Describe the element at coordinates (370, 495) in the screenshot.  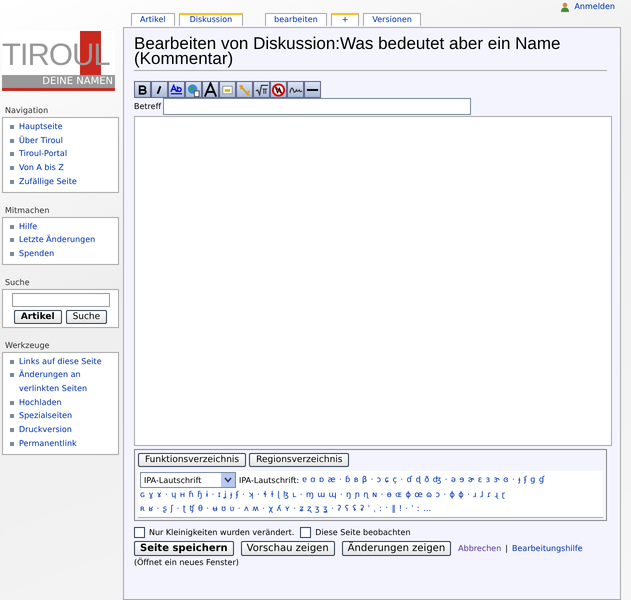
I see `character-links: ɢ ɣ ɤ · ɥ ʜ ɦ ɧ ɨ · ɪ ʝ ɟ ʄ · ʞ · ɬ ɫ ɭ ɮ ʟ · ɱ ɯ ɰ · ŋ ɲ ɳ ɴ · ɵ ɶ ɸ œ ɷ ɔ · ɸ ɸ · ɹ ɺ ɾ ɻ ɽ` at that location.